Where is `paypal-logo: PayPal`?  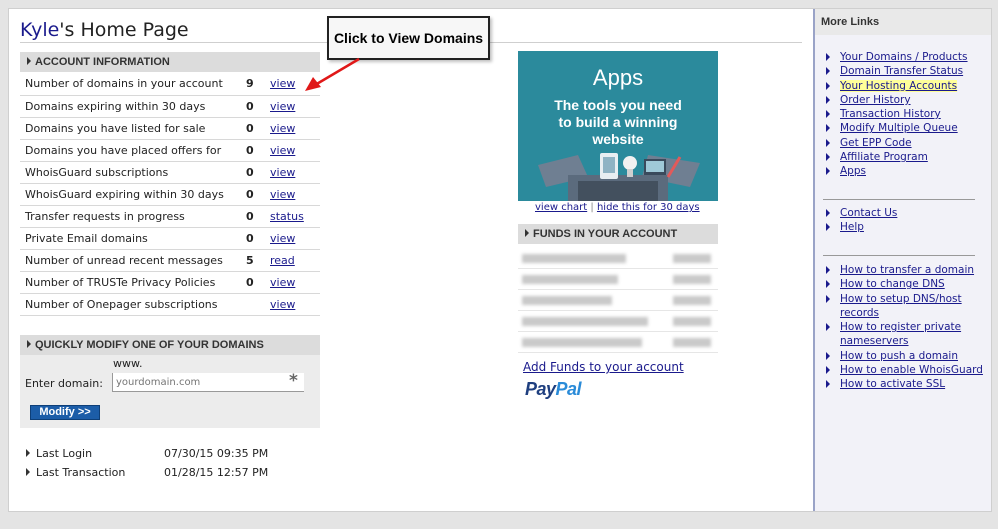
paypal-logo: PayPal is located at coordinates (553, 389).